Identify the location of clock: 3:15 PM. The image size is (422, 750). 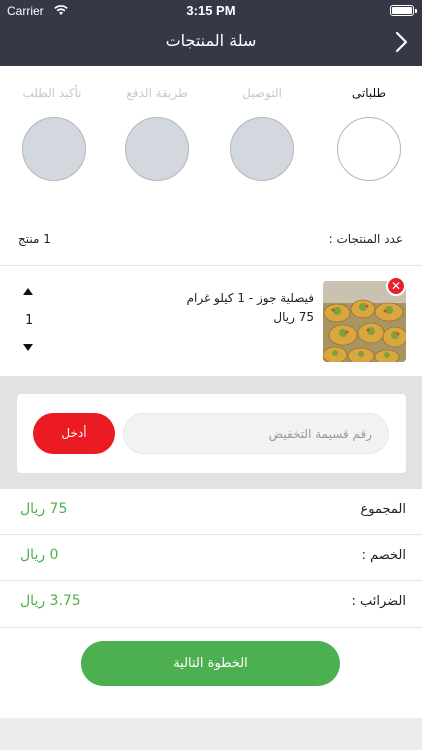
(211, 10).